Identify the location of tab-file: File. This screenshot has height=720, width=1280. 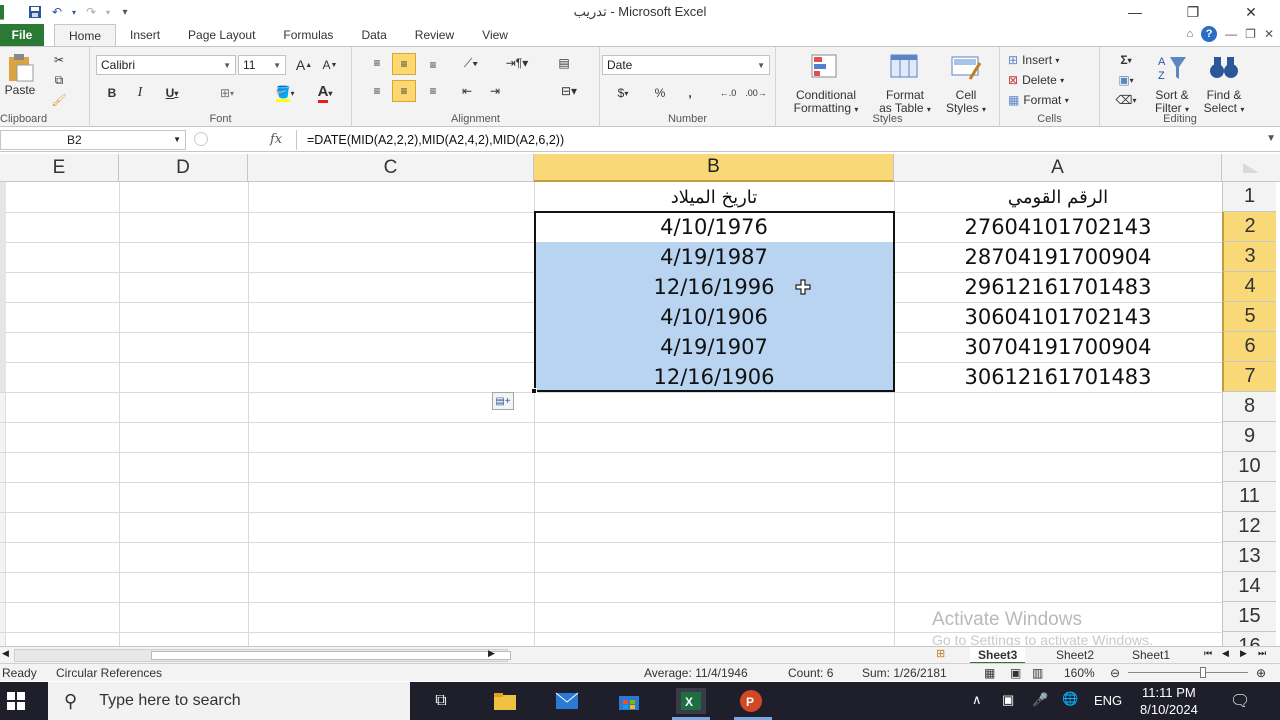
(22, 35).